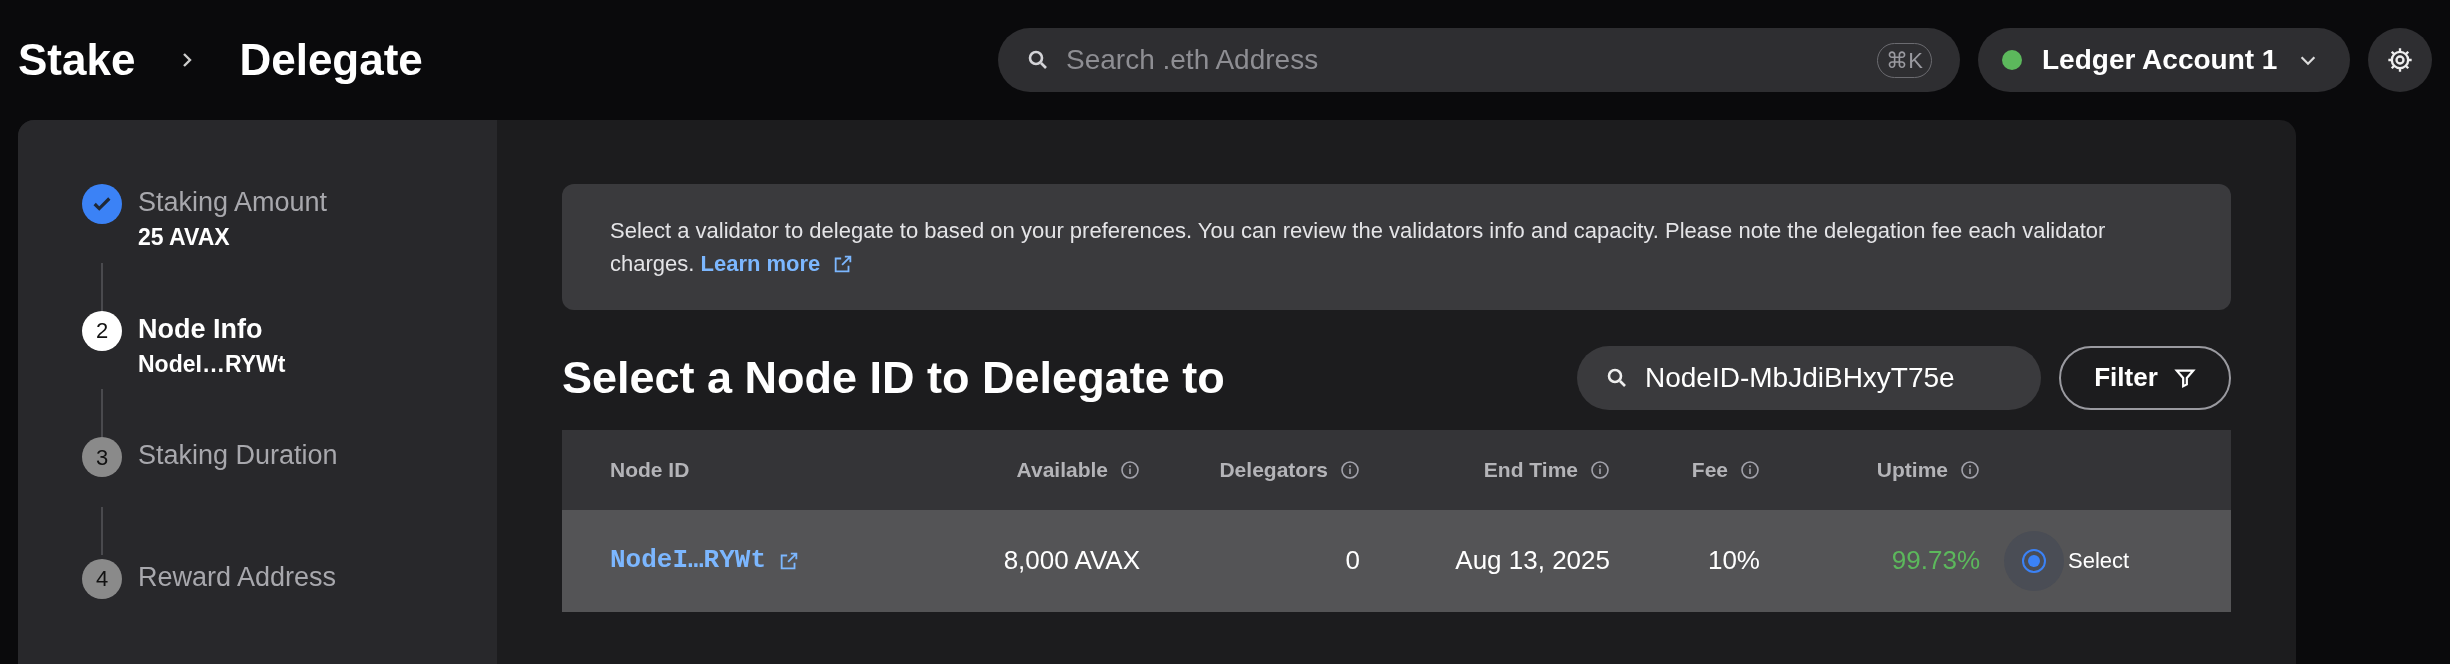 The image size is (2450, 664). What do you see at coordinates (2099, 561) in the screenshot?
I see `radio-label: Select` at bounding box center [2099, 561].